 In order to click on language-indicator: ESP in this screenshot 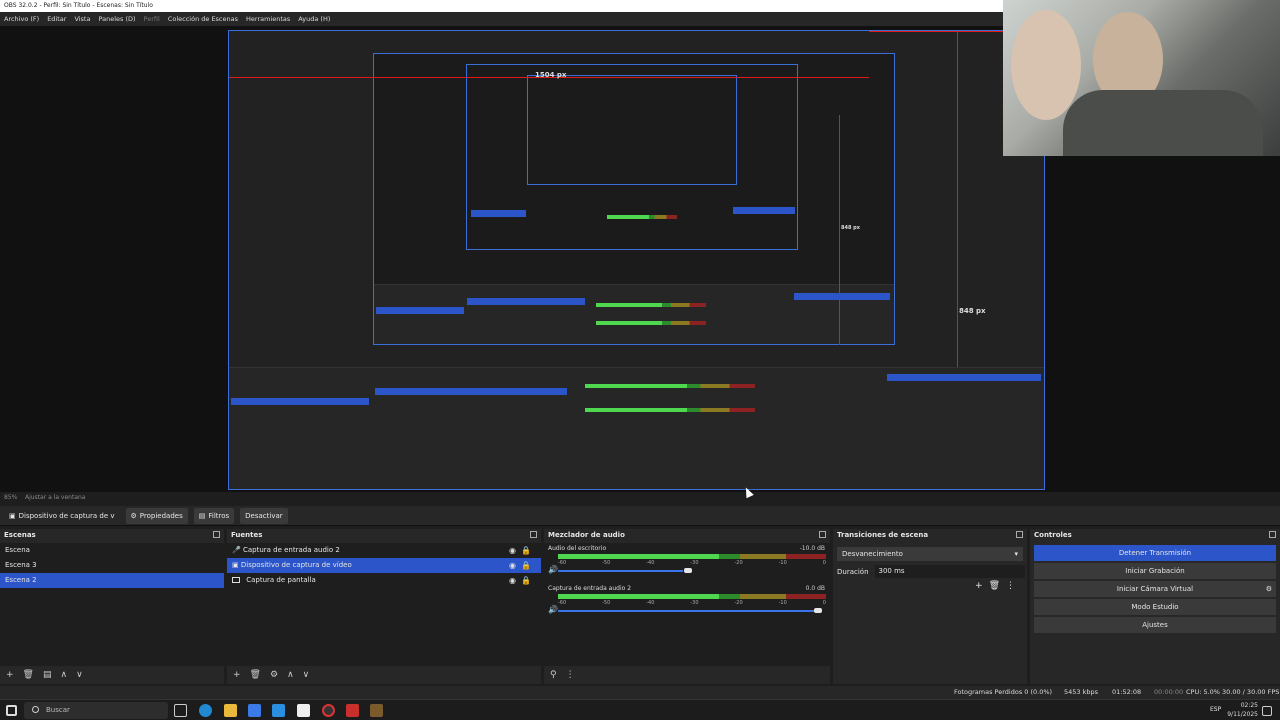, I will do `click(1215, 709)`.